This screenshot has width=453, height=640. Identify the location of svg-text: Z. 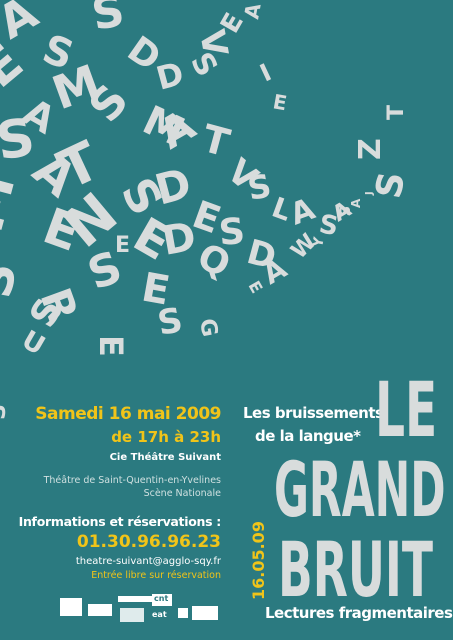
(370, 149).